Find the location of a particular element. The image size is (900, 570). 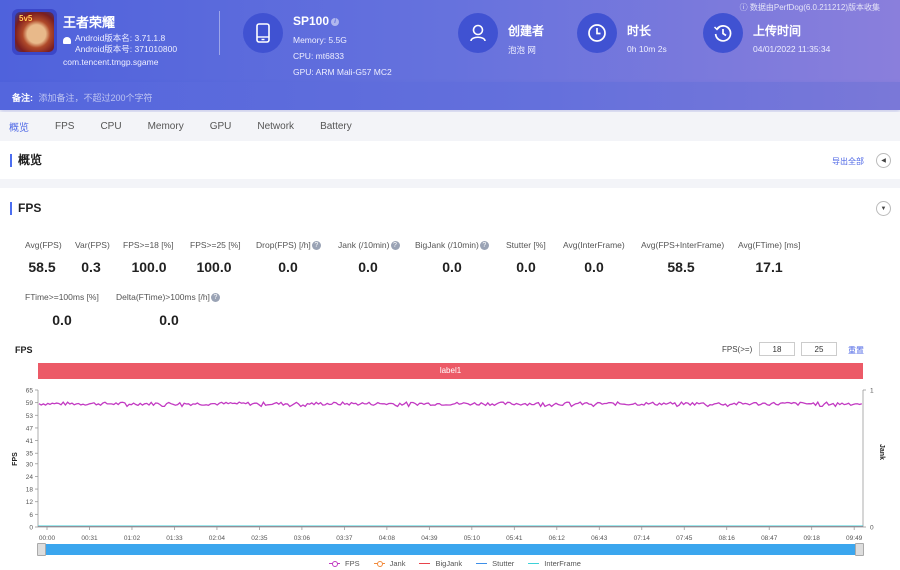

collected-by: ⓘ 数据由PerfDog(6.0.211212)版本收集 is located at coordinates (810, 7).